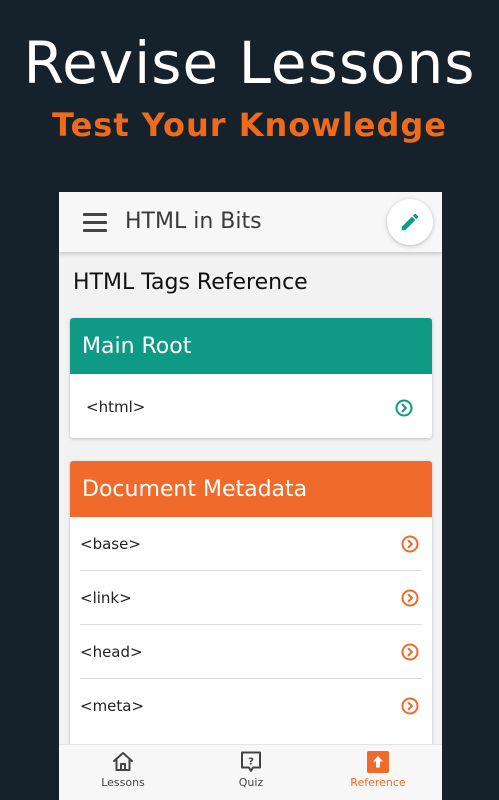 The image size is (499, 800). Describe the element at coordinates (251, 782) in the screenshot. I see `nav-label: Quiz` at that location.